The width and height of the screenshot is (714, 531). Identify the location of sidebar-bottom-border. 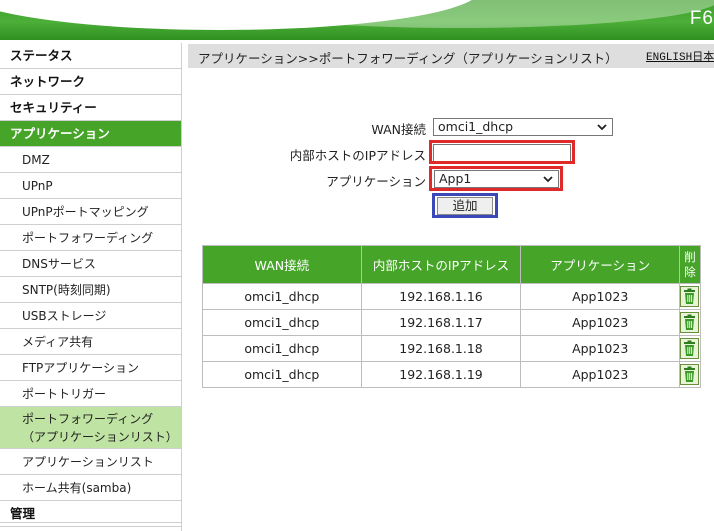
(90, 522).